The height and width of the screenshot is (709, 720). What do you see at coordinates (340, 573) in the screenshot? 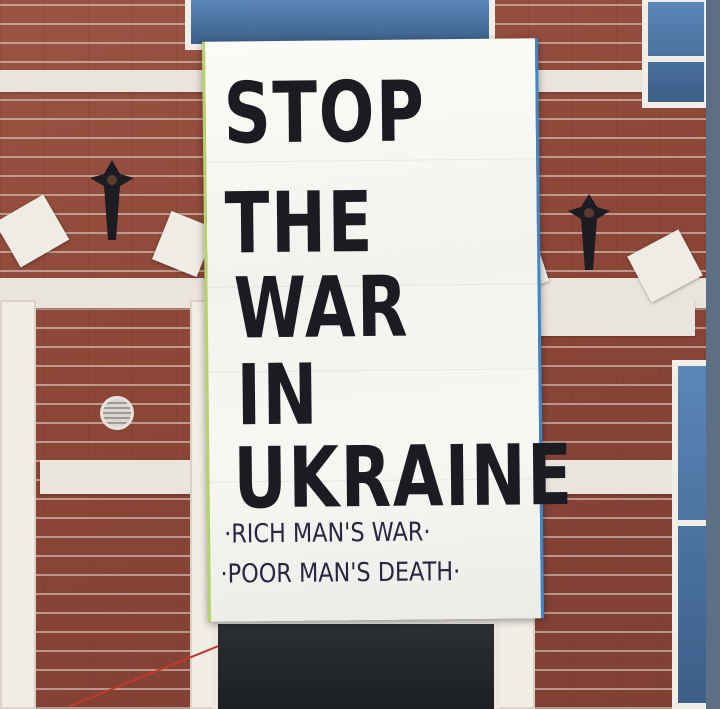
I see `banner-line-poor-mans-death: ·POOR MAN'S DEATH·` at bounding box center [340, 573].